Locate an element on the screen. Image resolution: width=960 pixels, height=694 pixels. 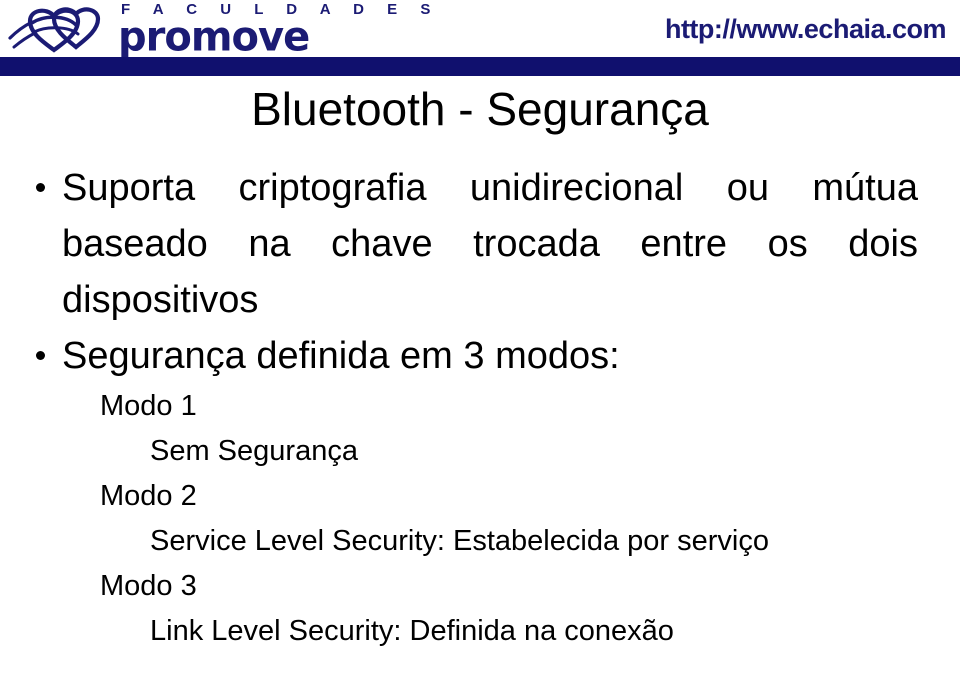
bullet-item: Segurança definida em 3 modos: is located at coordinates (480, 356).